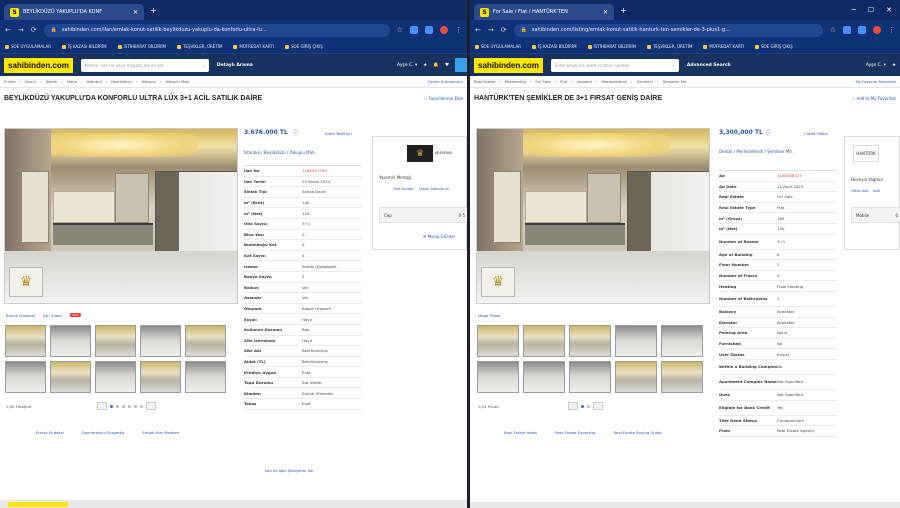 This screenshot has width=900, height=508. What do you see at coordinates (439, 236) in the screenshot?
I see `send-message-link: ✉ Mesaj Gönder` at bounding box center [439, 236].